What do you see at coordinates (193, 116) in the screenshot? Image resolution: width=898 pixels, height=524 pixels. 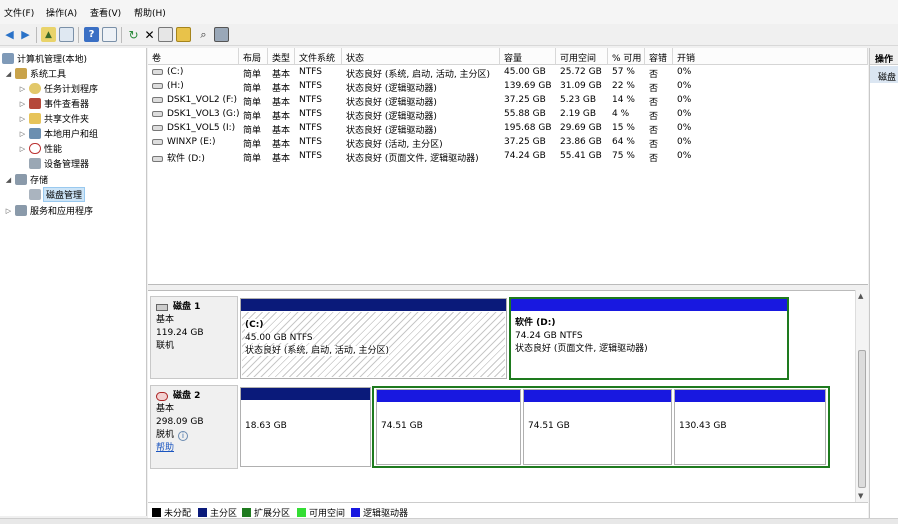 I see `volume-cell: DSK1_VOL3 (G:)` at bounding box center [193, 116].